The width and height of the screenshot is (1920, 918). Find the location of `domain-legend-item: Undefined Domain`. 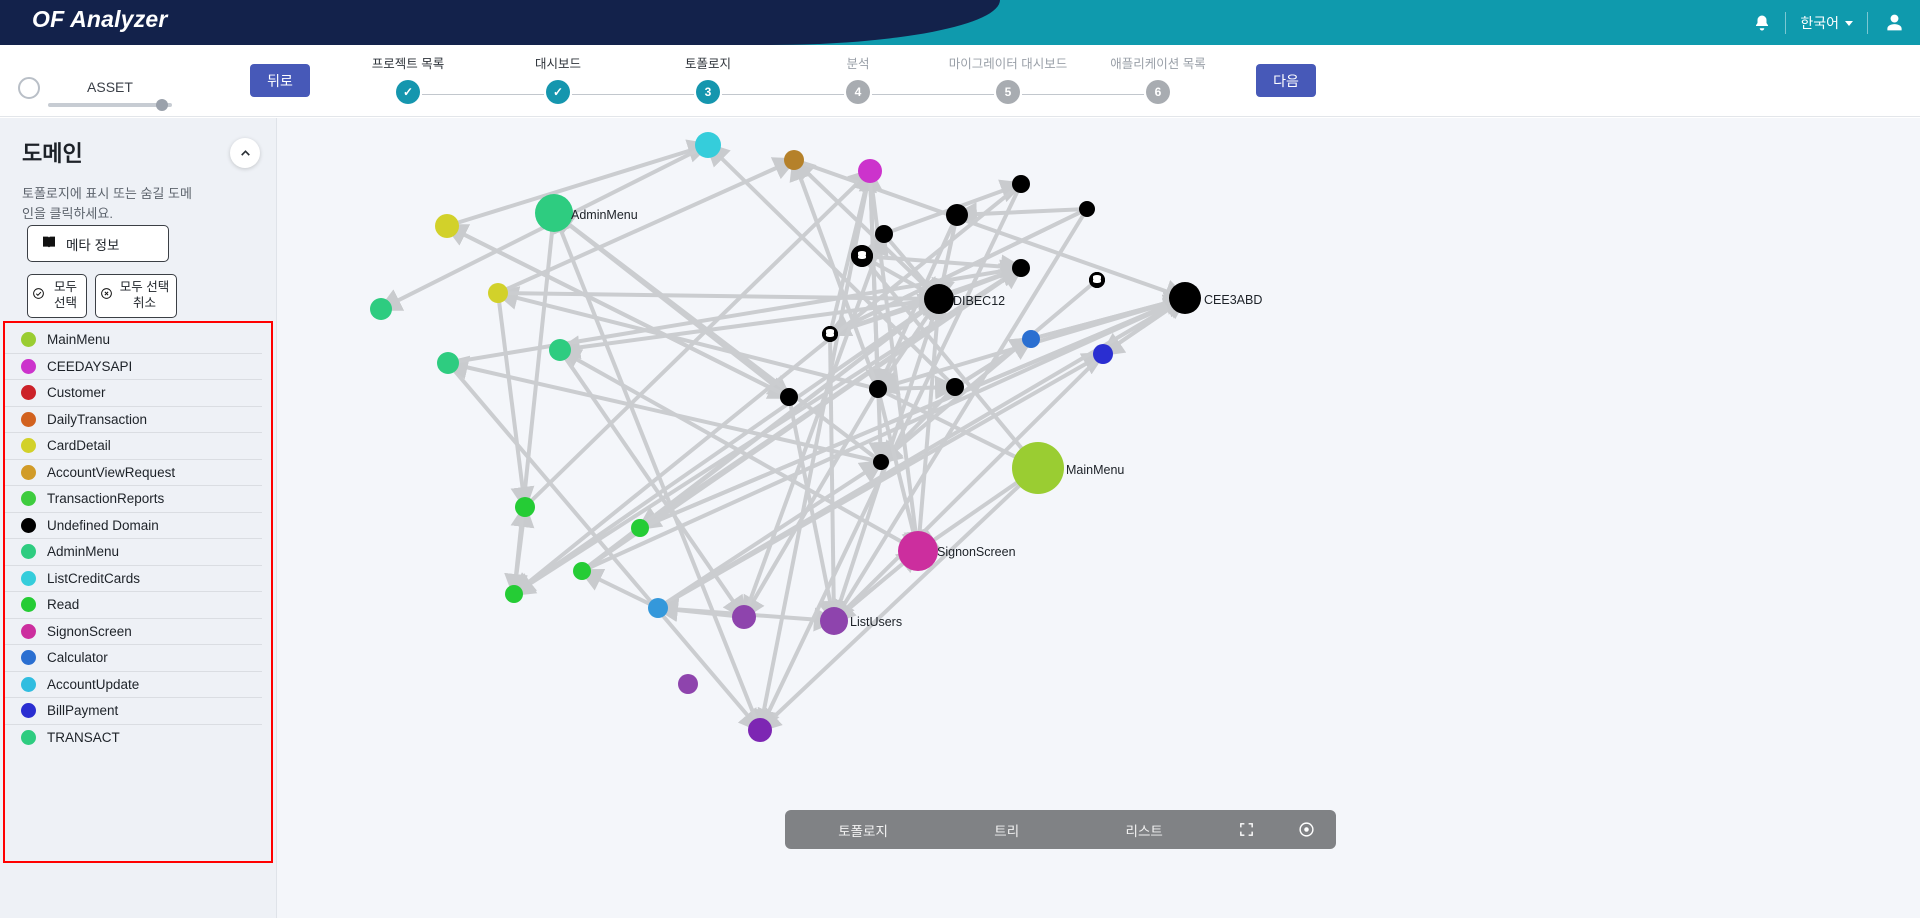

domain-legend-item: Undefined Domain is located at coordinates (133, 526).